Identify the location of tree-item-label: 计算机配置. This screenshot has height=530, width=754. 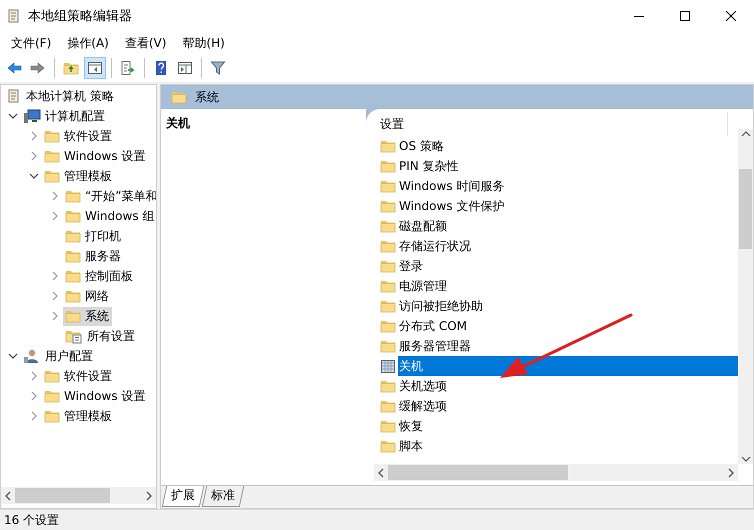
(75, 116).